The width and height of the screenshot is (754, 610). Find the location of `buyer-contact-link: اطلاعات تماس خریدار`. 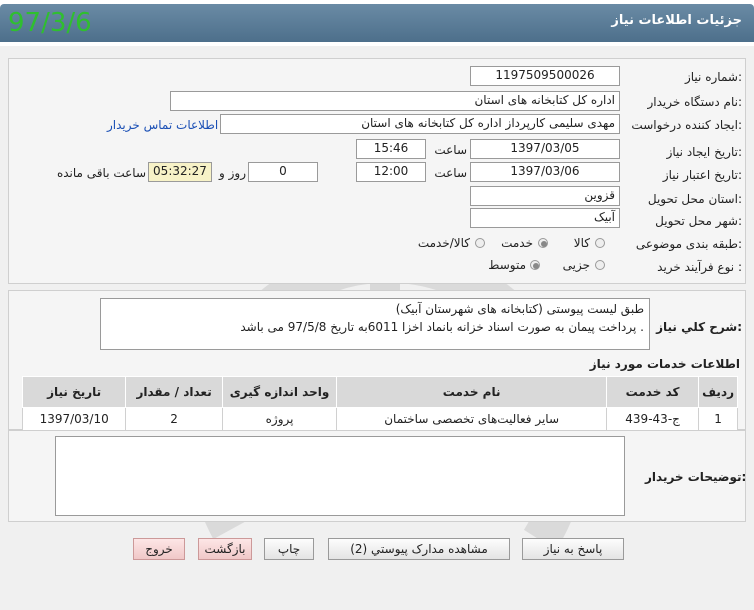

buyer-contact-link: اطلاعات تماس خریدار is located at coordinates (162, 125).